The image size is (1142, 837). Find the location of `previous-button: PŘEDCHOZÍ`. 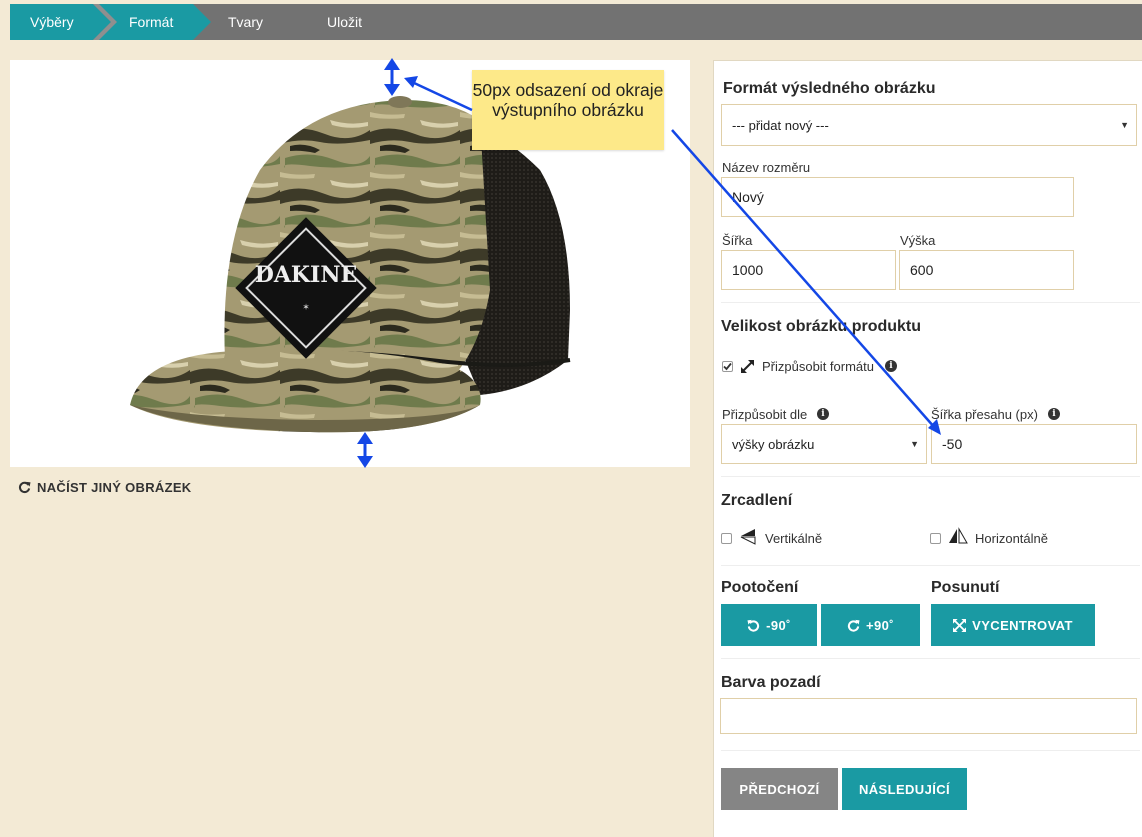

previous-button: PŘEDCHOZÍ is located at coordinates (779, 789).